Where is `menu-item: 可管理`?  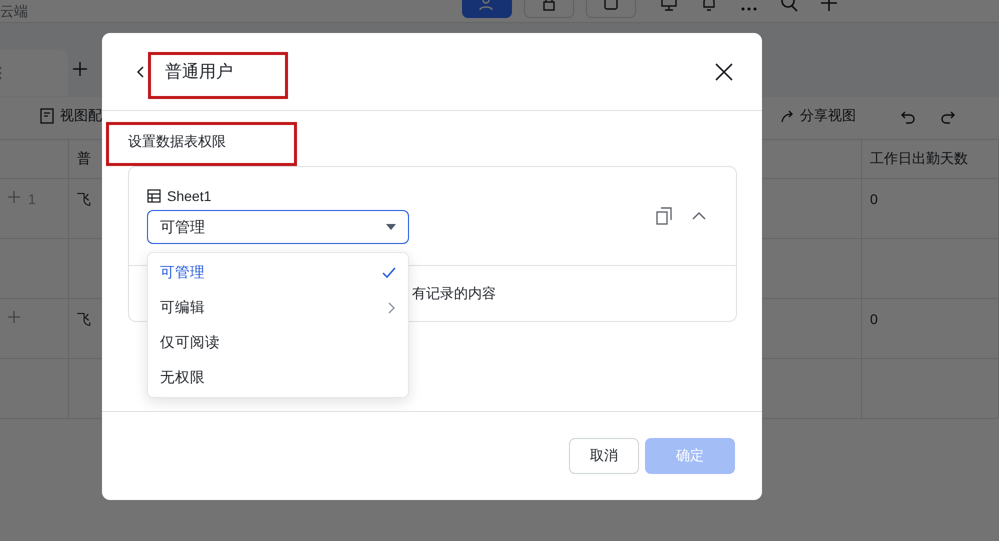 menu-item: 可管理 is located at coordinates (278, 272).